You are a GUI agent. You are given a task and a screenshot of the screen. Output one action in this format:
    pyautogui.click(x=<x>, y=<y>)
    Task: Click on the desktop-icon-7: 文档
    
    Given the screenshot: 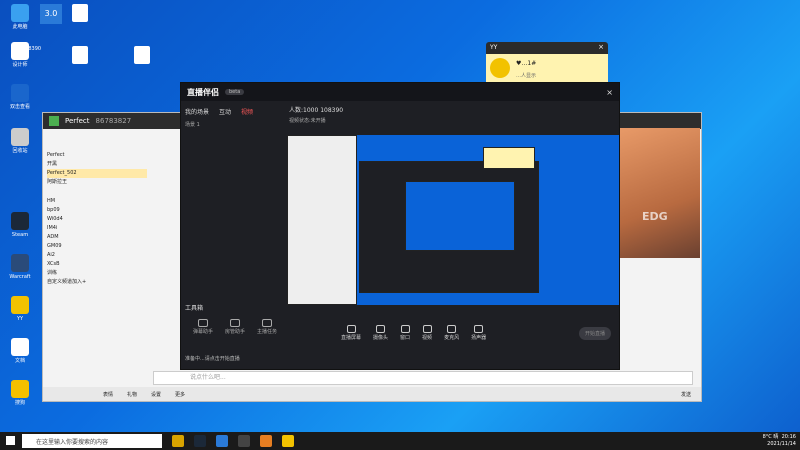 What is the action you would take?
    pyautogui.click(x=20, y=351)
    